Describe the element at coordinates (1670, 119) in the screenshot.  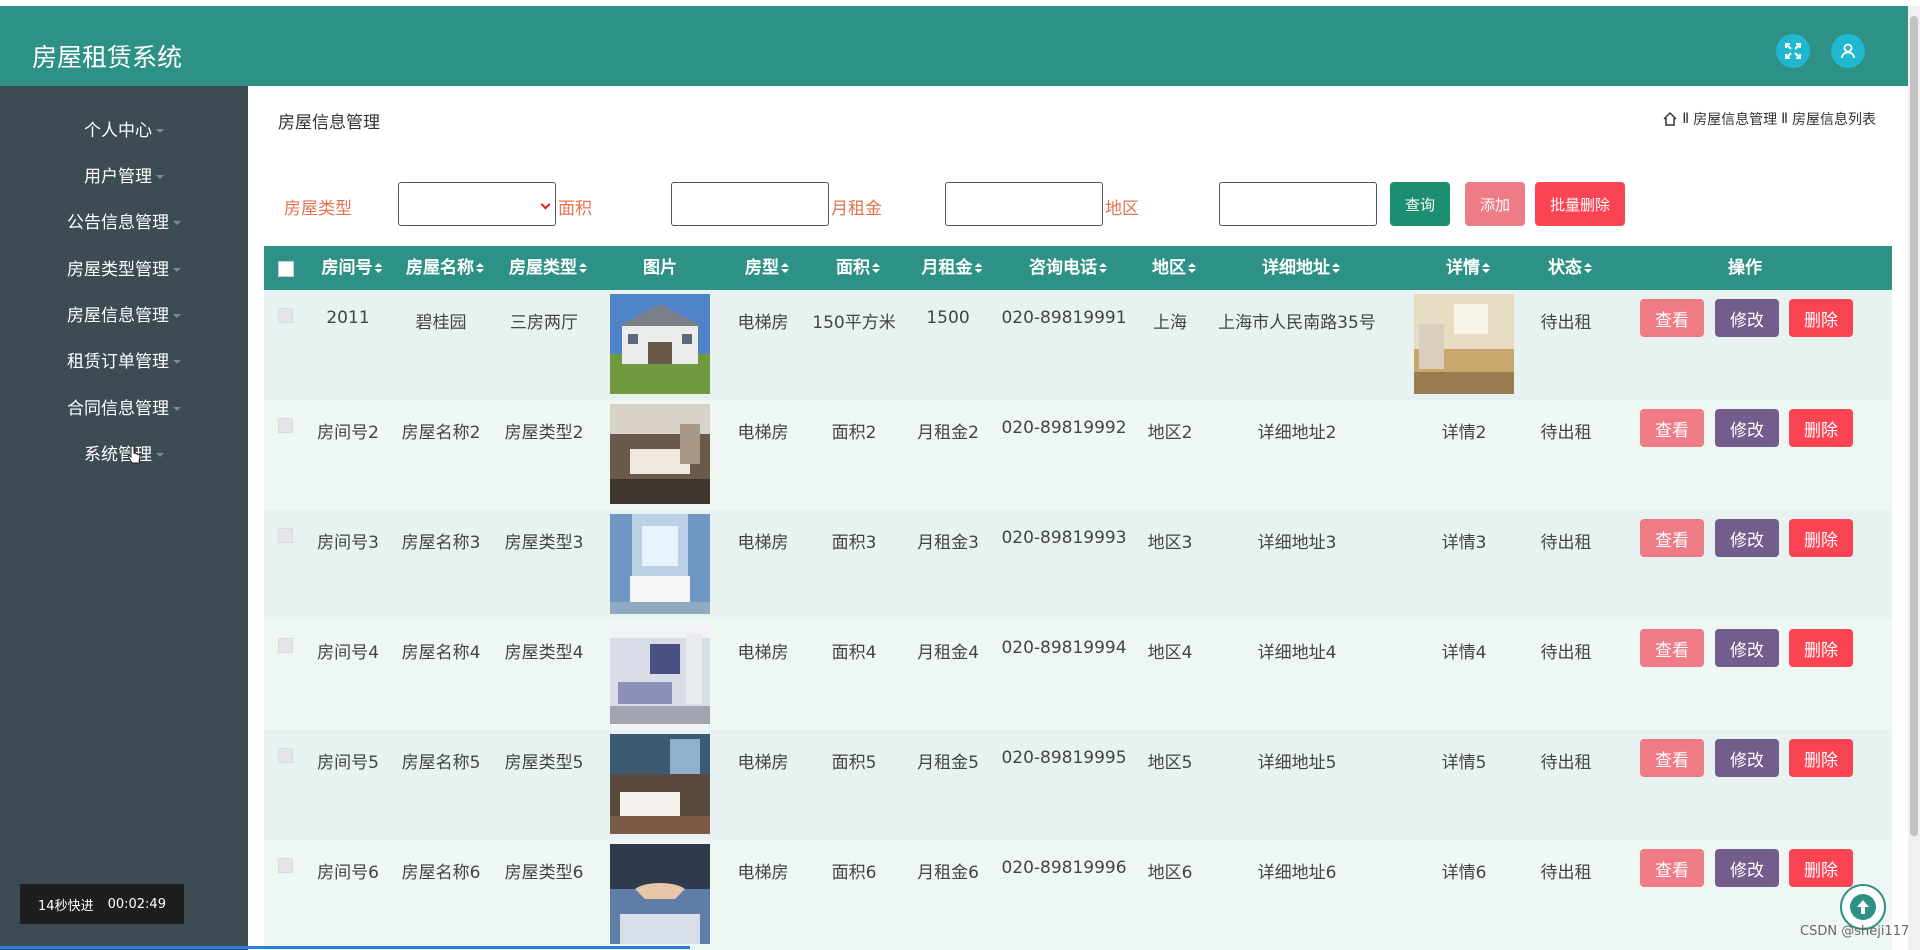
I see `home-icon` at that location.